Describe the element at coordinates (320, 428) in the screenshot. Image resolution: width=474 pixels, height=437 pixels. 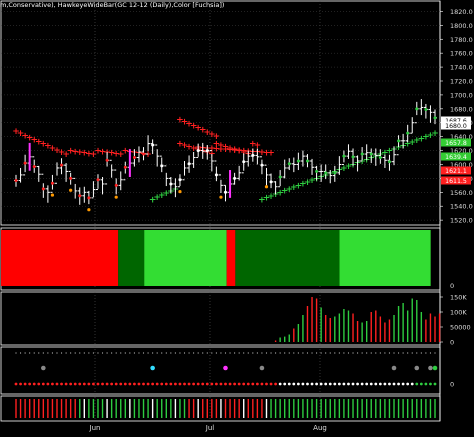
I see `month-label: Aug` at that location.